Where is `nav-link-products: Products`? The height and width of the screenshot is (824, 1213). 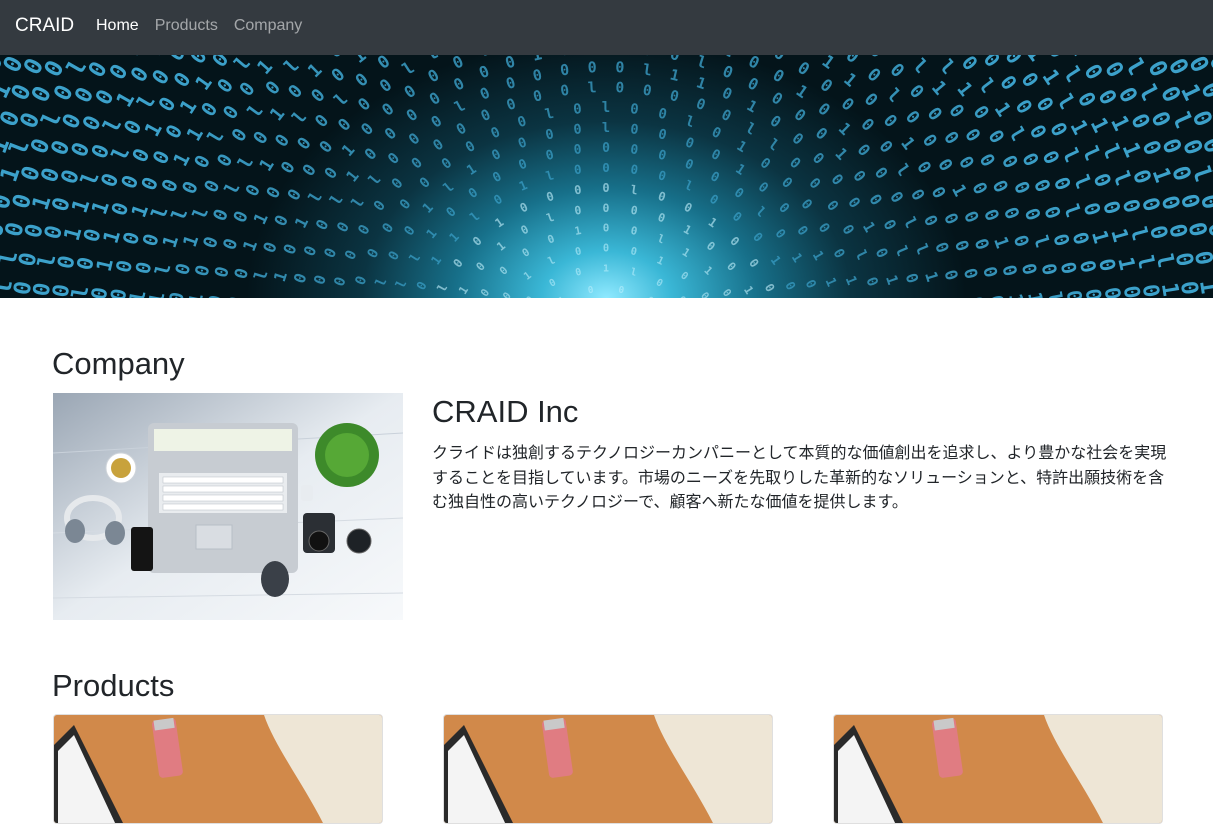
nav-link-products: Products is located at coordinates (186, 26).